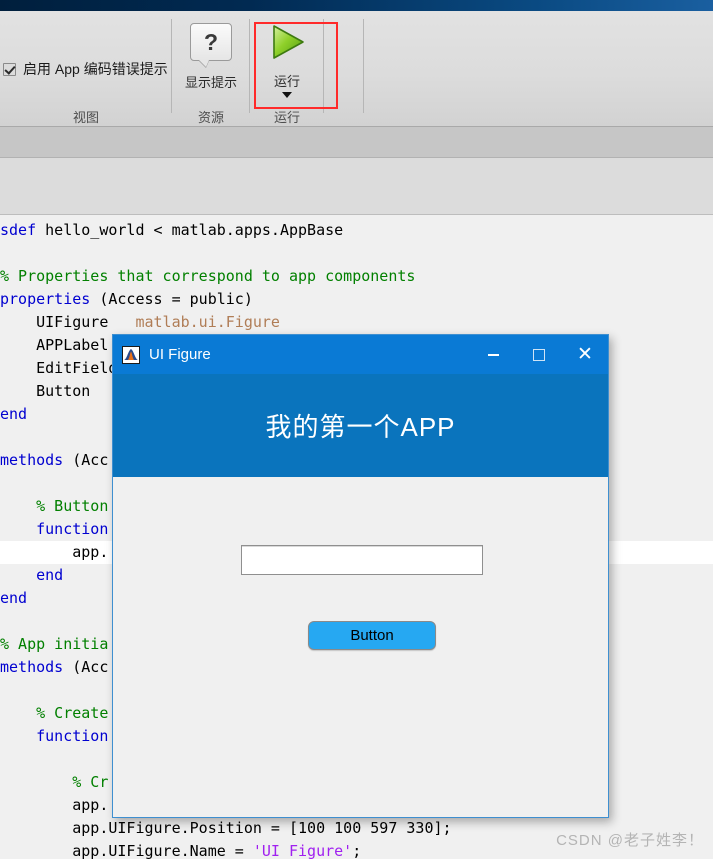 The height and width of the screenshot is (859, 713). I want to click on code-token: < matlab.apps.AppBase, so click(248, 230).